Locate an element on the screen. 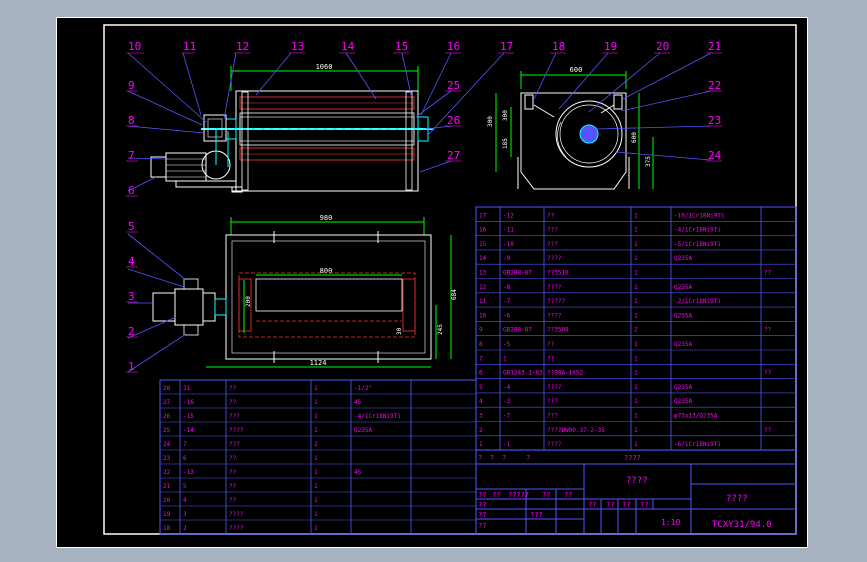 This screenshot has width=867, height=562. table-cell: -8 is located at coordinates (507, 287).